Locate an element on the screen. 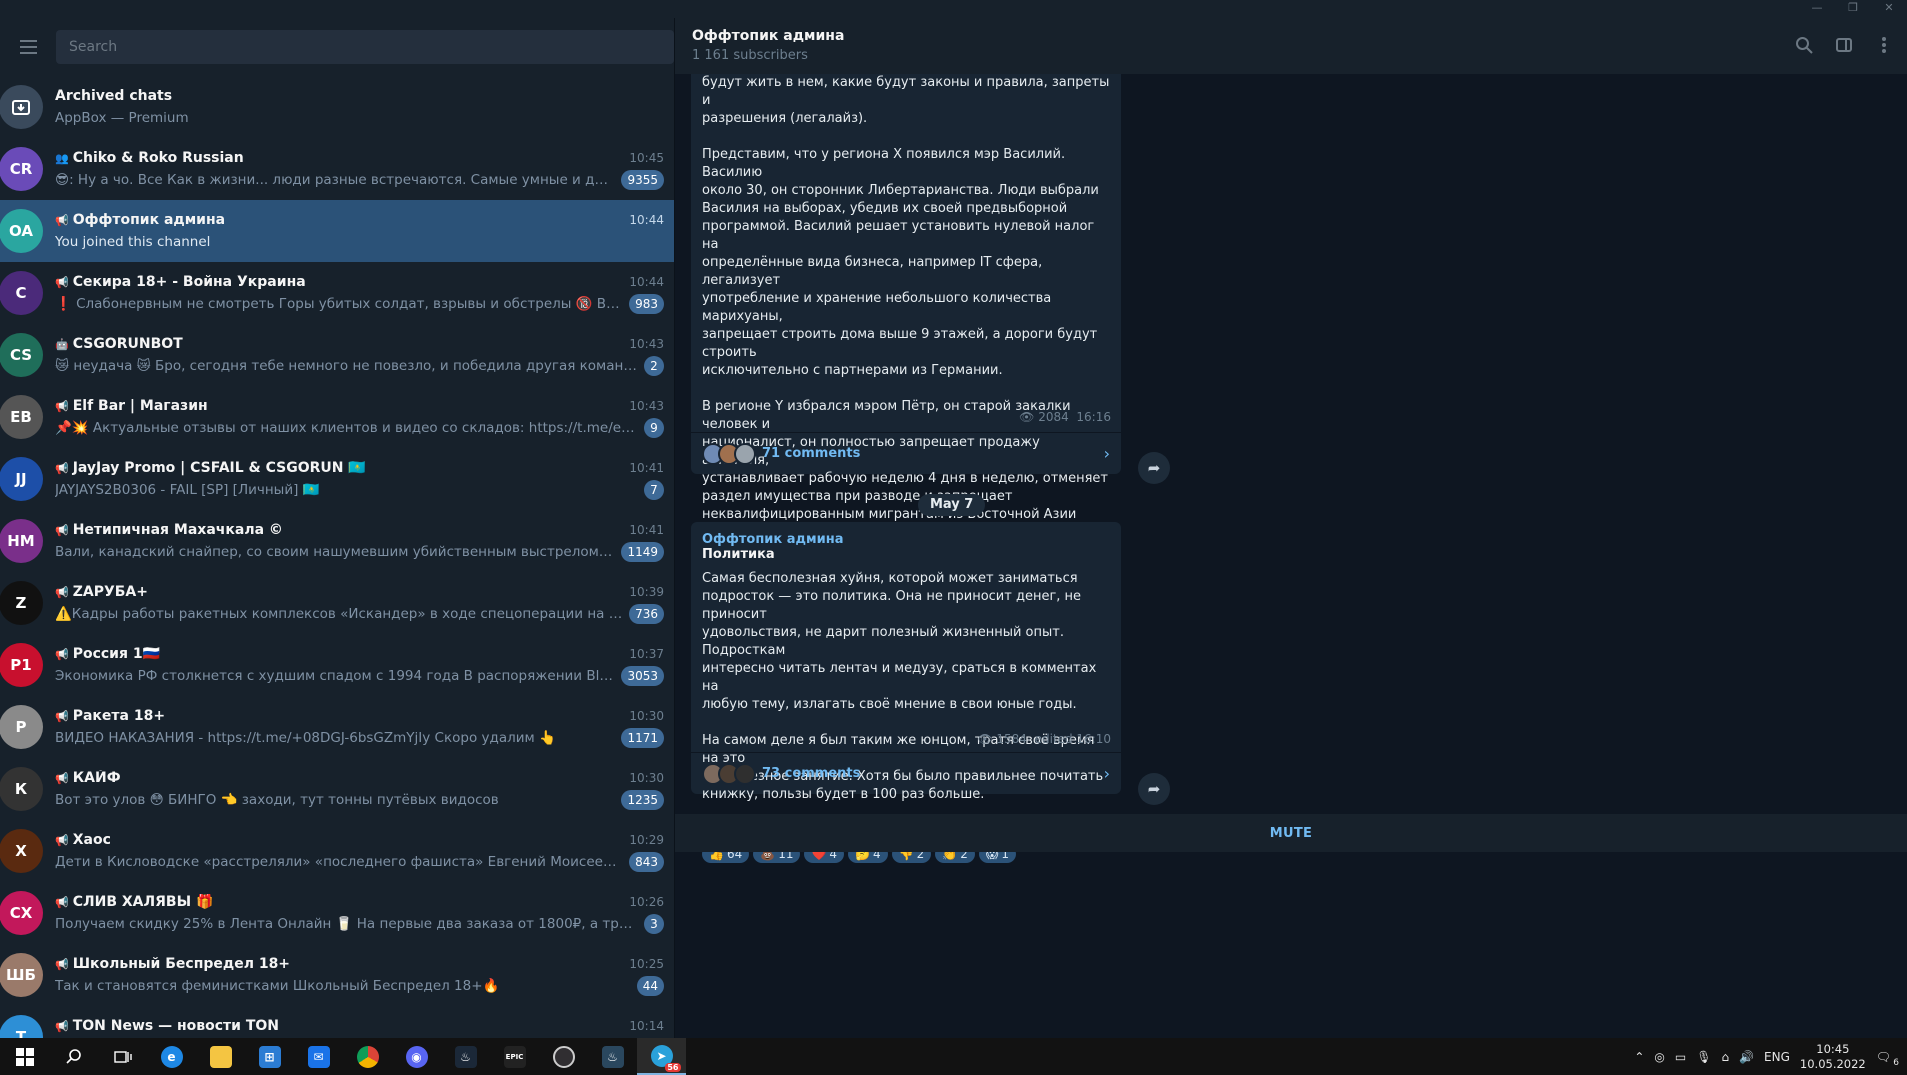 The height and width of the screenshot is (1075, 1907). eye-icon: 👁 is located at coordinates (985, 739).